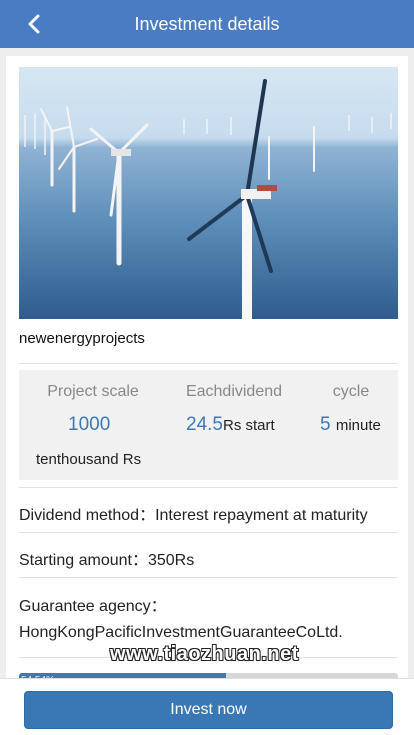  What do you see at coordinates (89, 424) in the screenshot?
I see `scale-value: 1000` at bounding box center [89, 424].